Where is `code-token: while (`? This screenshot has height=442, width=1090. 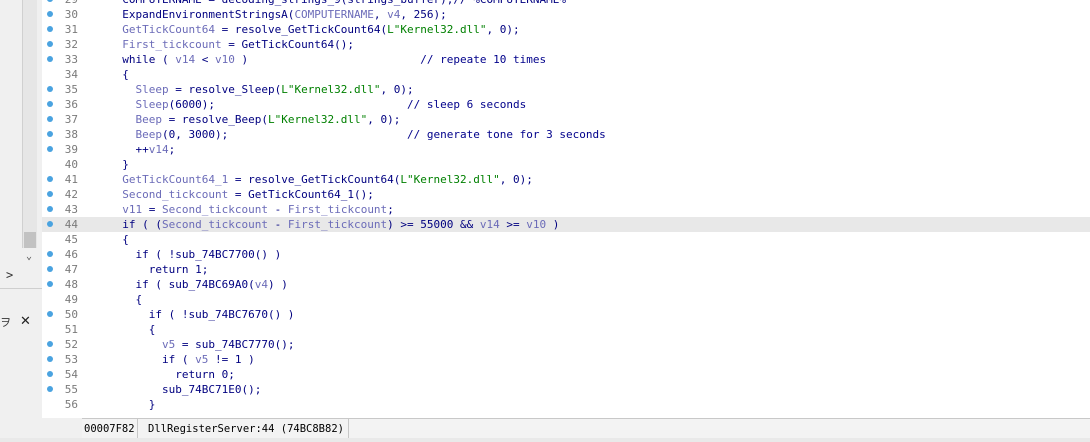
code-token: while ( is located at coordinates (142, 59).